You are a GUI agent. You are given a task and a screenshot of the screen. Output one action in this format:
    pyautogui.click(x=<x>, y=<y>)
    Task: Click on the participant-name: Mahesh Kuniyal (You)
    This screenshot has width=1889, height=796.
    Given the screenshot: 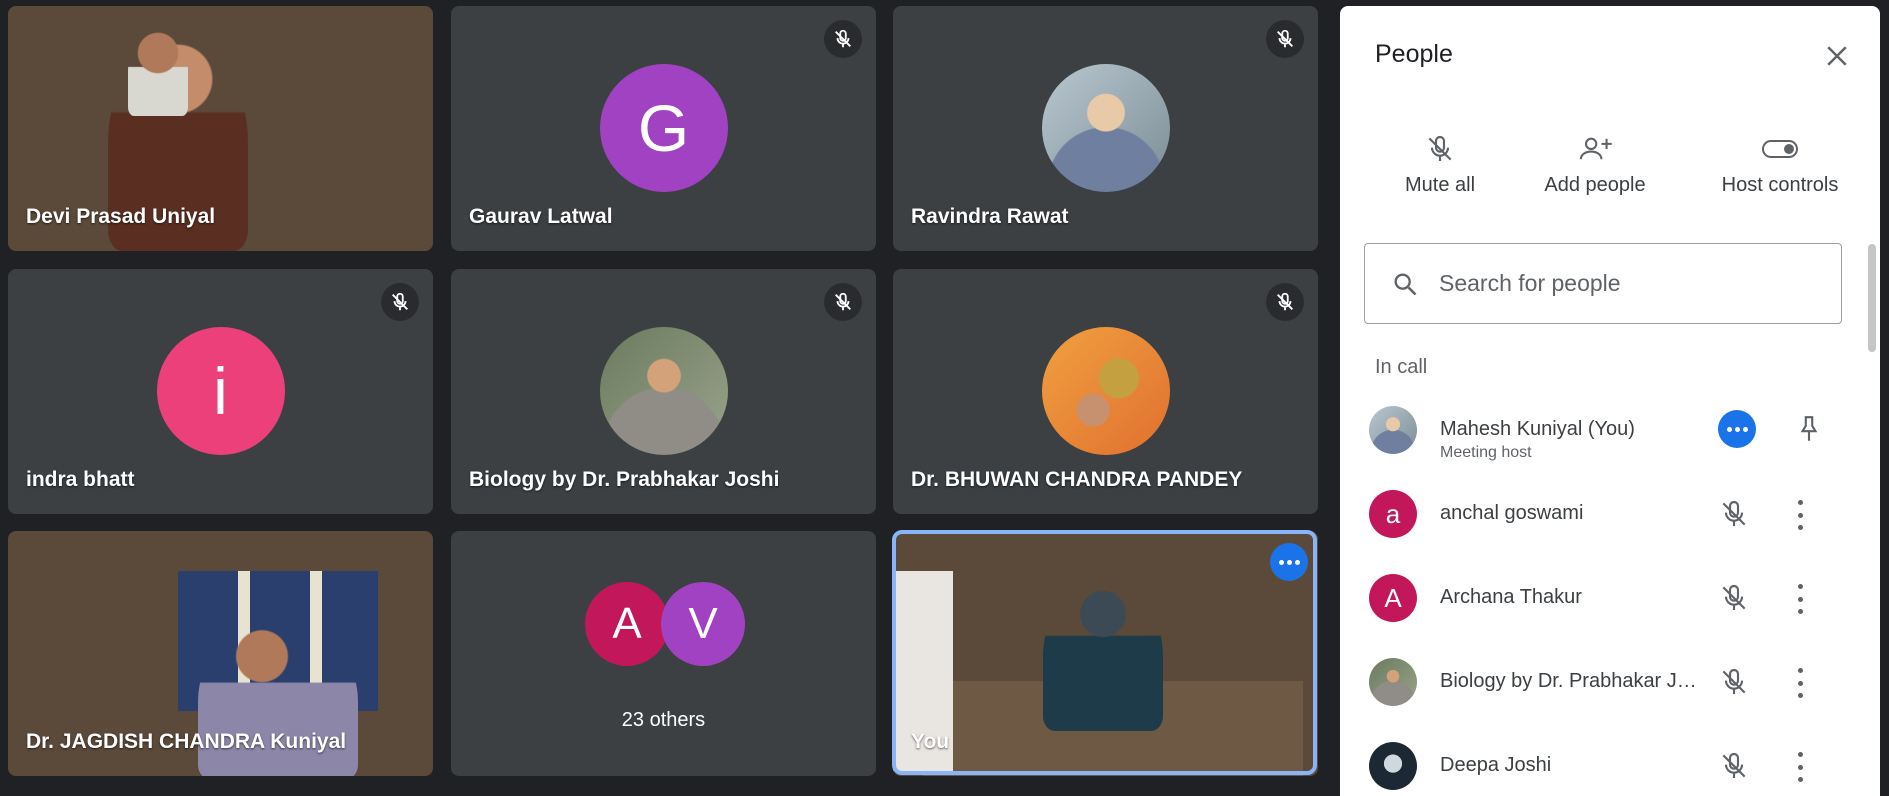 What is the action you would take?
    pyautogui.click(x=1537, y=429)
    